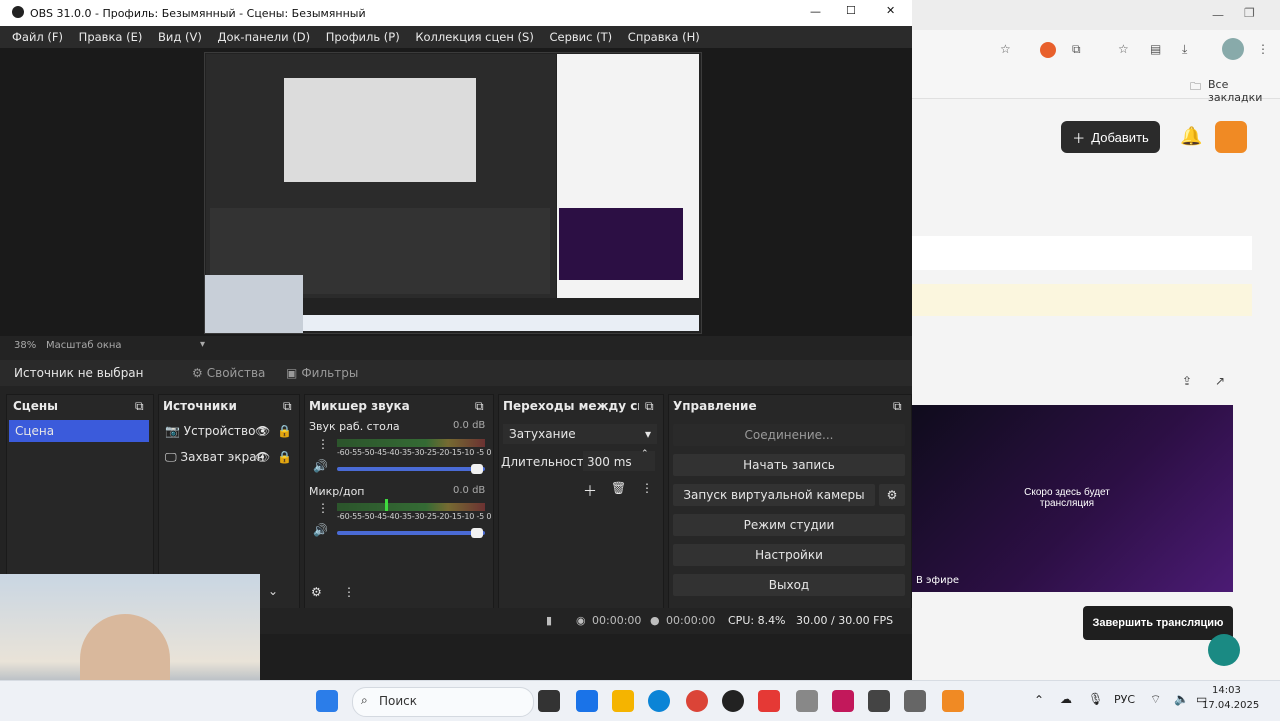 This screenshot has width=1280, height=721. What do you see at coordinates (619, 460) in the screenshot?
I see `duration-spinbox: 300 ms ⌃` at bounding box center [619, 460].